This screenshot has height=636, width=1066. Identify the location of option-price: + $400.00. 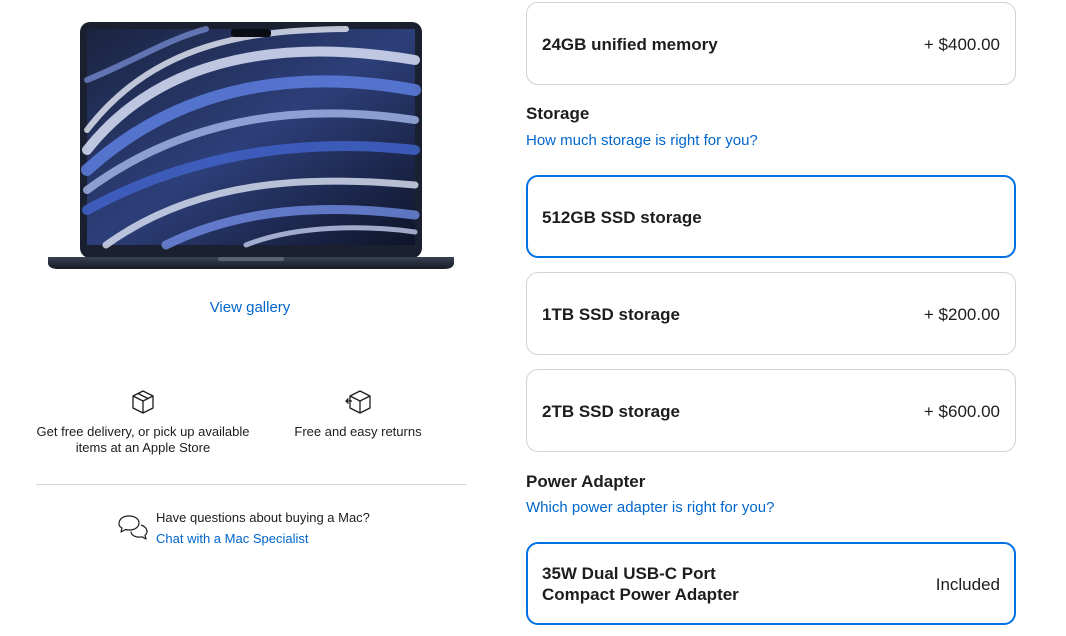
(961, 44).